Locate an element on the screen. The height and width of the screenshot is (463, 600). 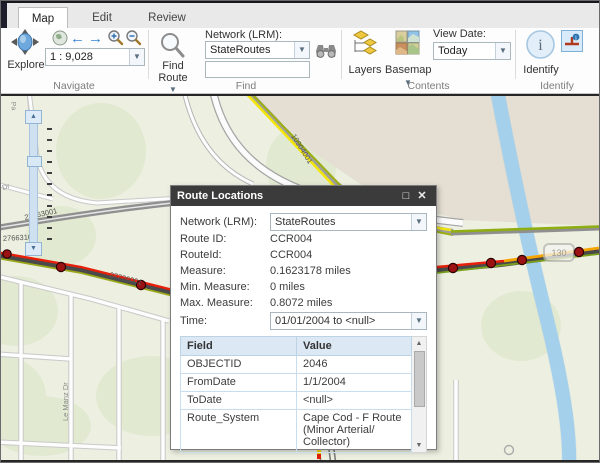
scale-value: 1 : 9,028 is located at coordinates (71, 57).